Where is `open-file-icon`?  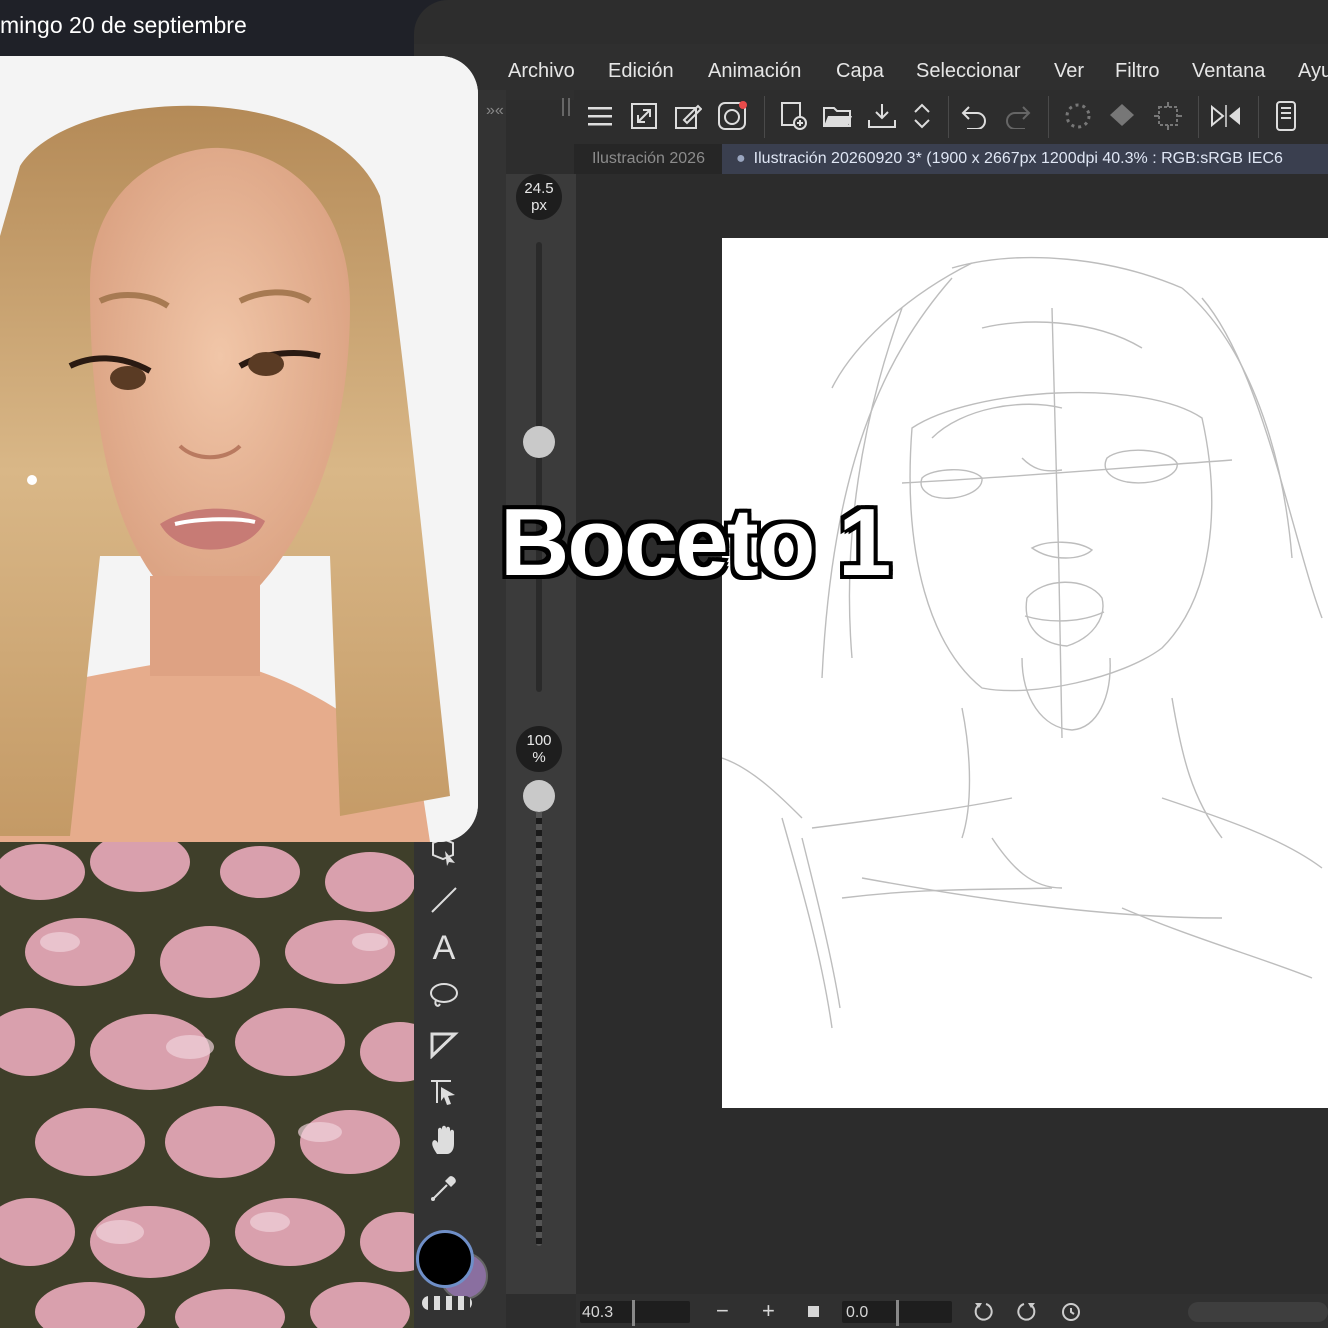 open-file-icon is located at coordinates (838, 116).